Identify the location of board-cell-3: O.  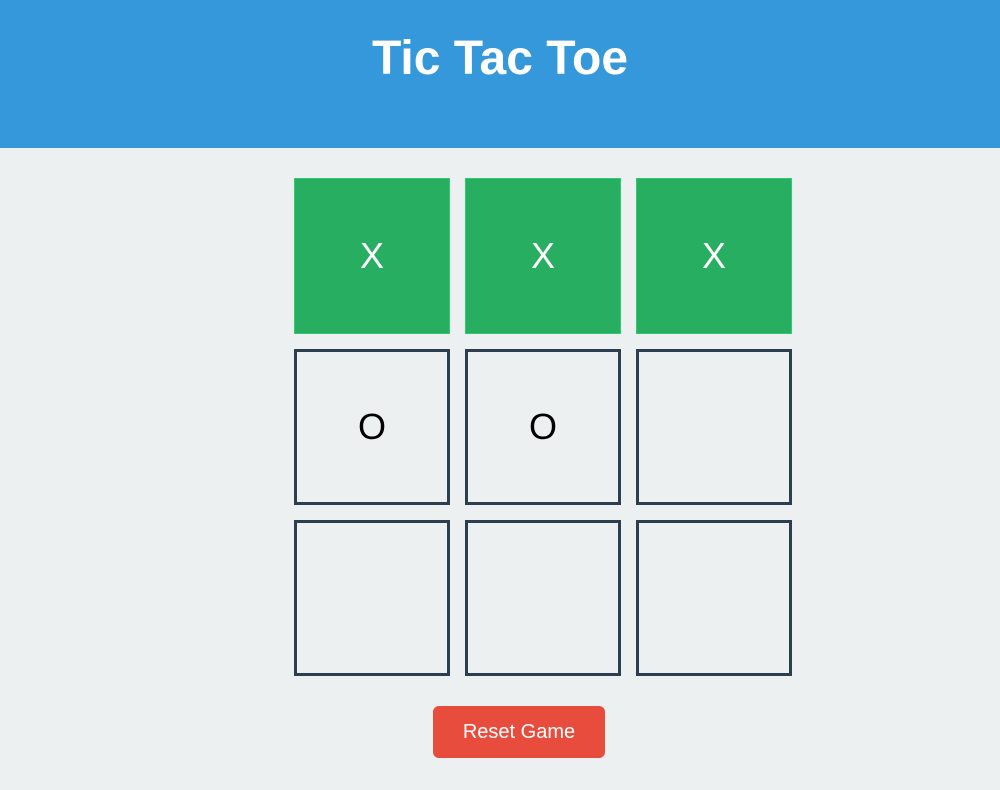
(372, 427).